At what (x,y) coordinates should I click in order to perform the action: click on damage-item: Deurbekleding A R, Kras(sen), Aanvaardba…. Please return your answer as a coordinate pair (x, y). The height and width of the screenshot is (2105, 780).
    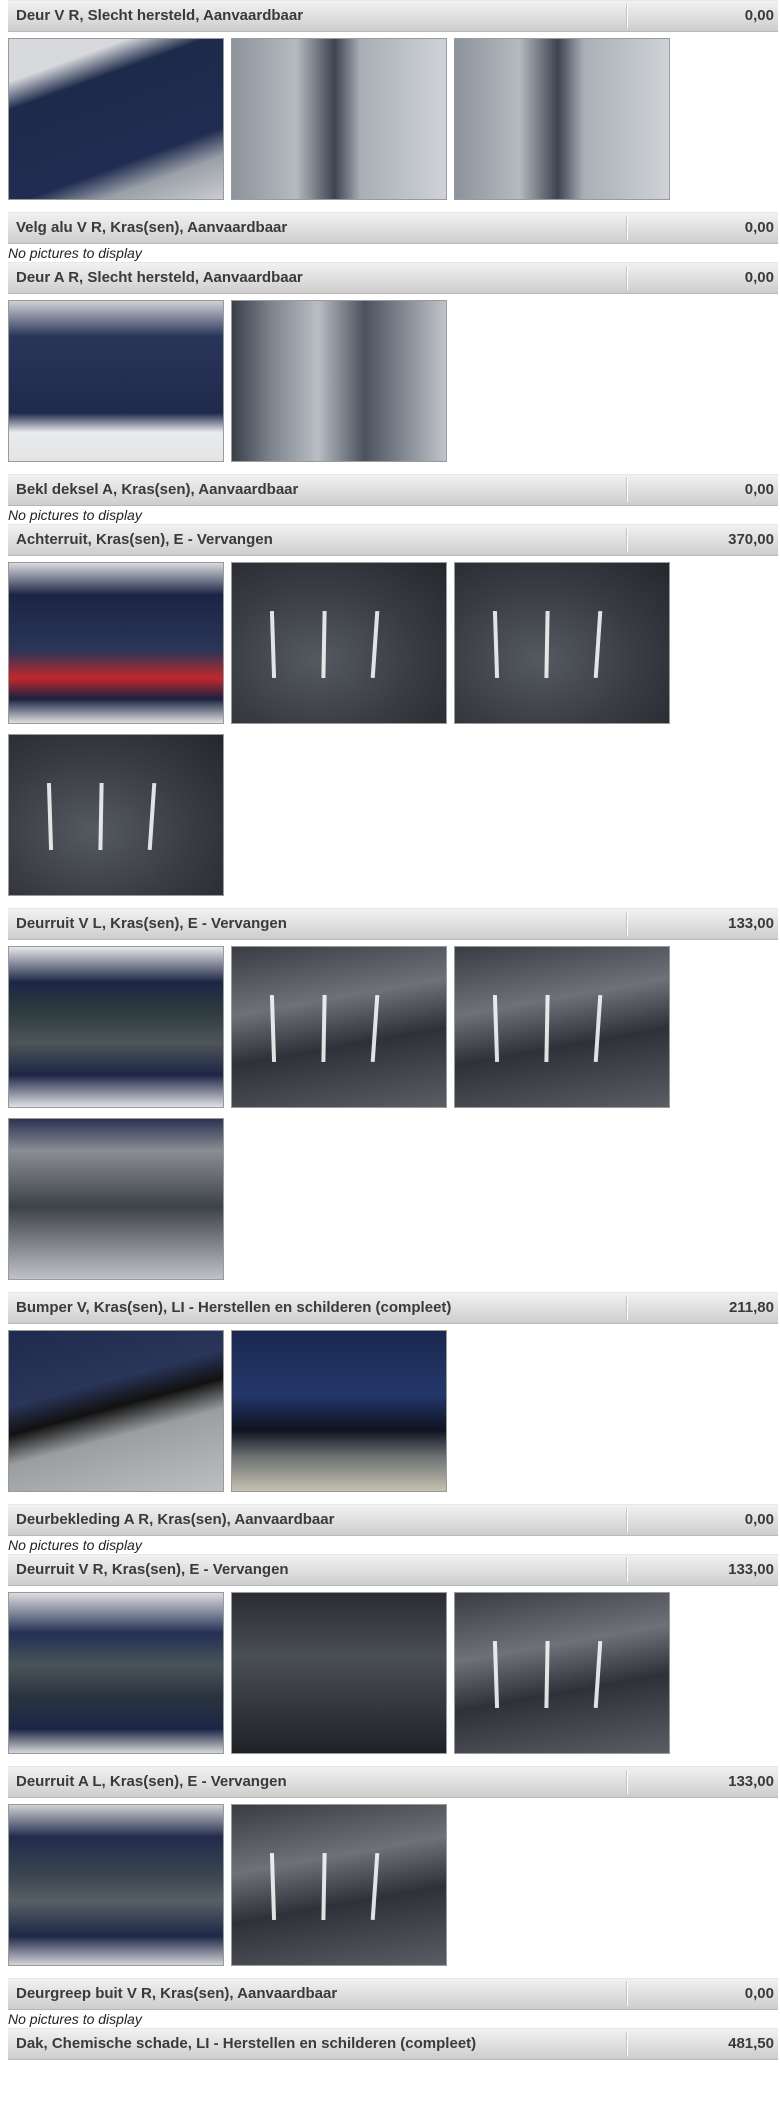
    Looking at the image, I should click on (390, 1529).